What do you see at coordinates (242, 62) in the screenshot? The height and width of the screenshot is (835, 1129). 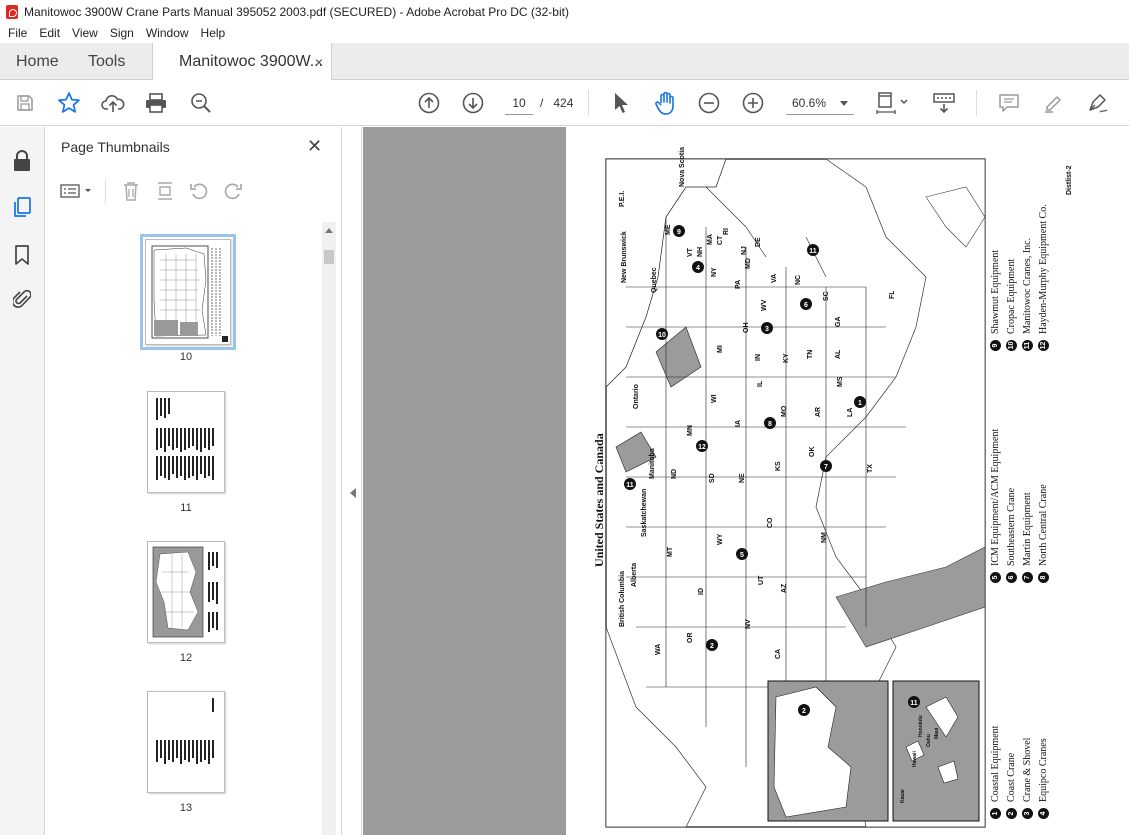 I see `tab-document: Manitowoc 3900W... ×` at bounding box center [242, 62].